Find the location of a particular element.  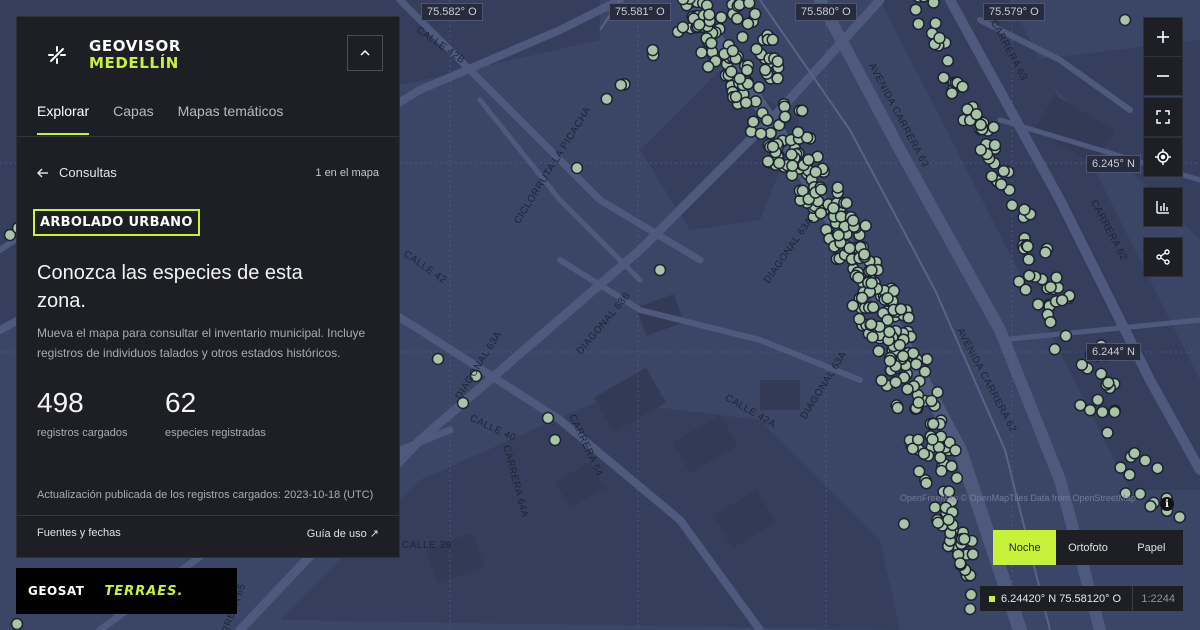

sources-link: Fuentes y fechas is located at coordinates (79, 533).